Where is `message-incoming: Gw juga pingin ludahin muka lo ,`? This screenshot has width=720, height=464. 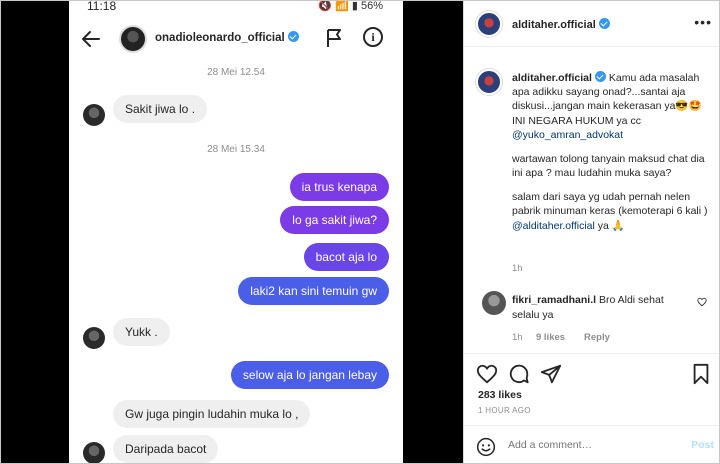
message-incoming: Gw juga pingin ludahin muka lo , is located at coordinates (212, 414).